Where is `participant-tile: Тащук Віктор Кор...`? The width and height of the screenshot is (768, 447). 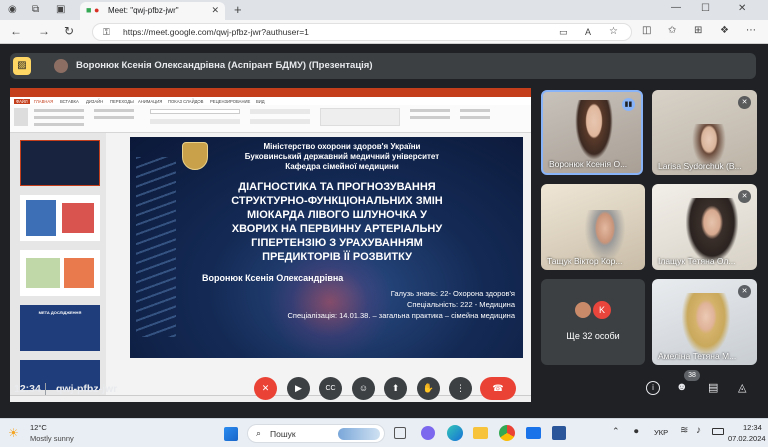 participant-tile: Тащук Віктор Кор... is located at coordinates (593, 227).